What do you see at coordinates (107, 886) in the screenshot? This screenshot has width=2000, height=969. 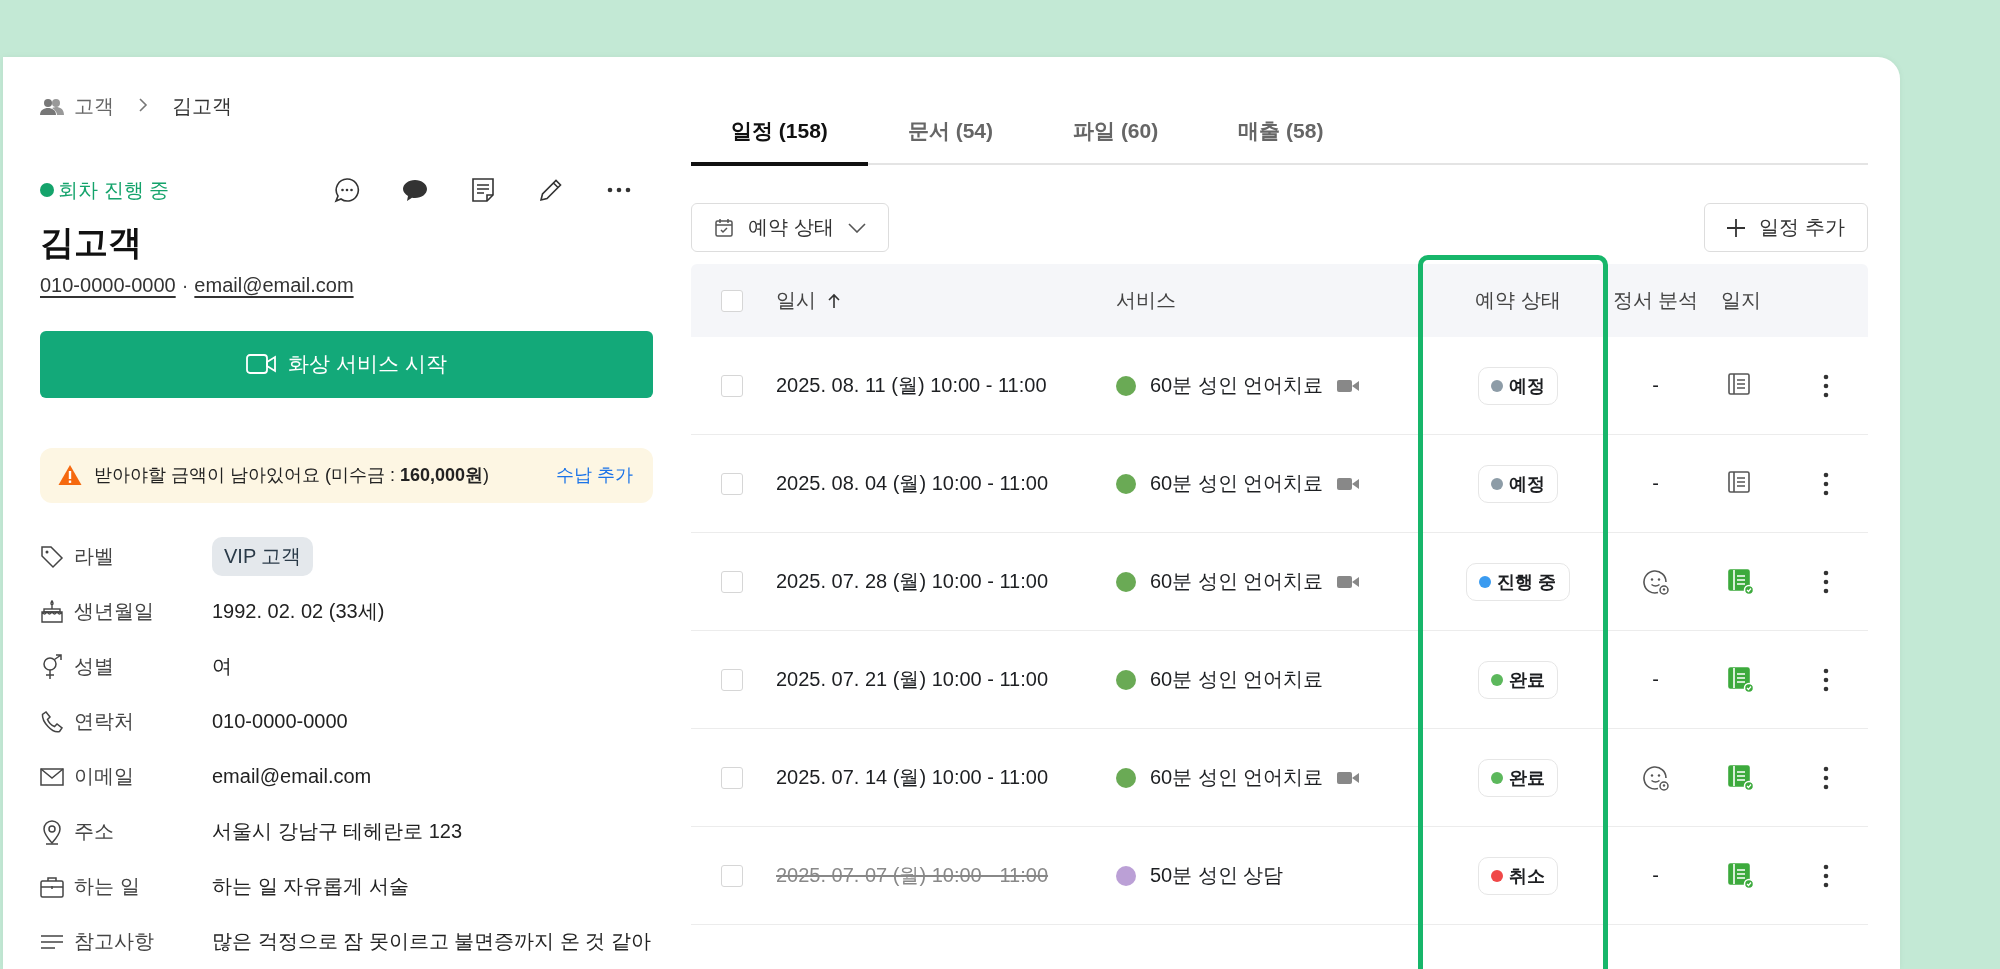 I see `detail-label: 하는 일` at bounding box center [107, 886].